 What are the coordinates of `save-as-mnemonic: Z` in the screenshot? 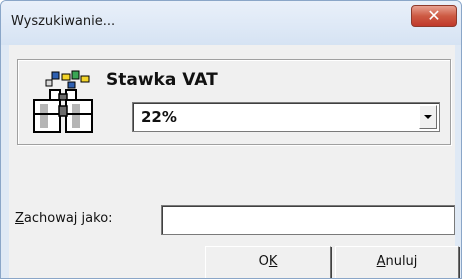 It's located at (19, 218).